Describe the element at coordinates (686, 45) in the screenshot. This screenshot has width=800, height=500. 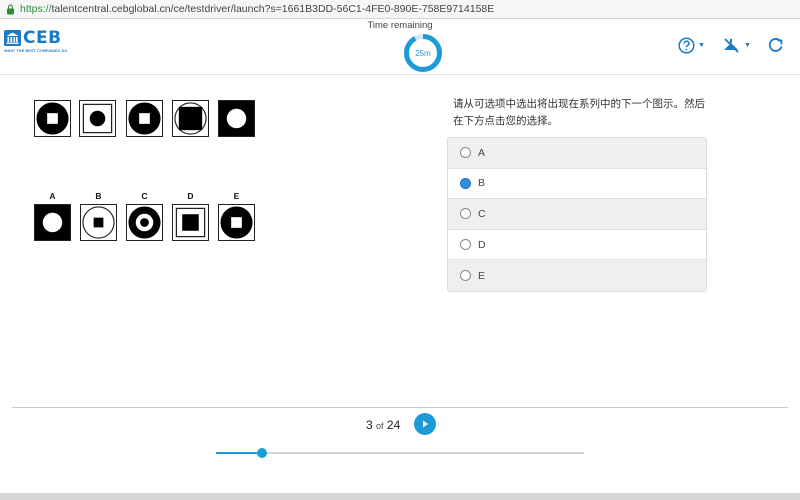
I see `help-icon` at that location.